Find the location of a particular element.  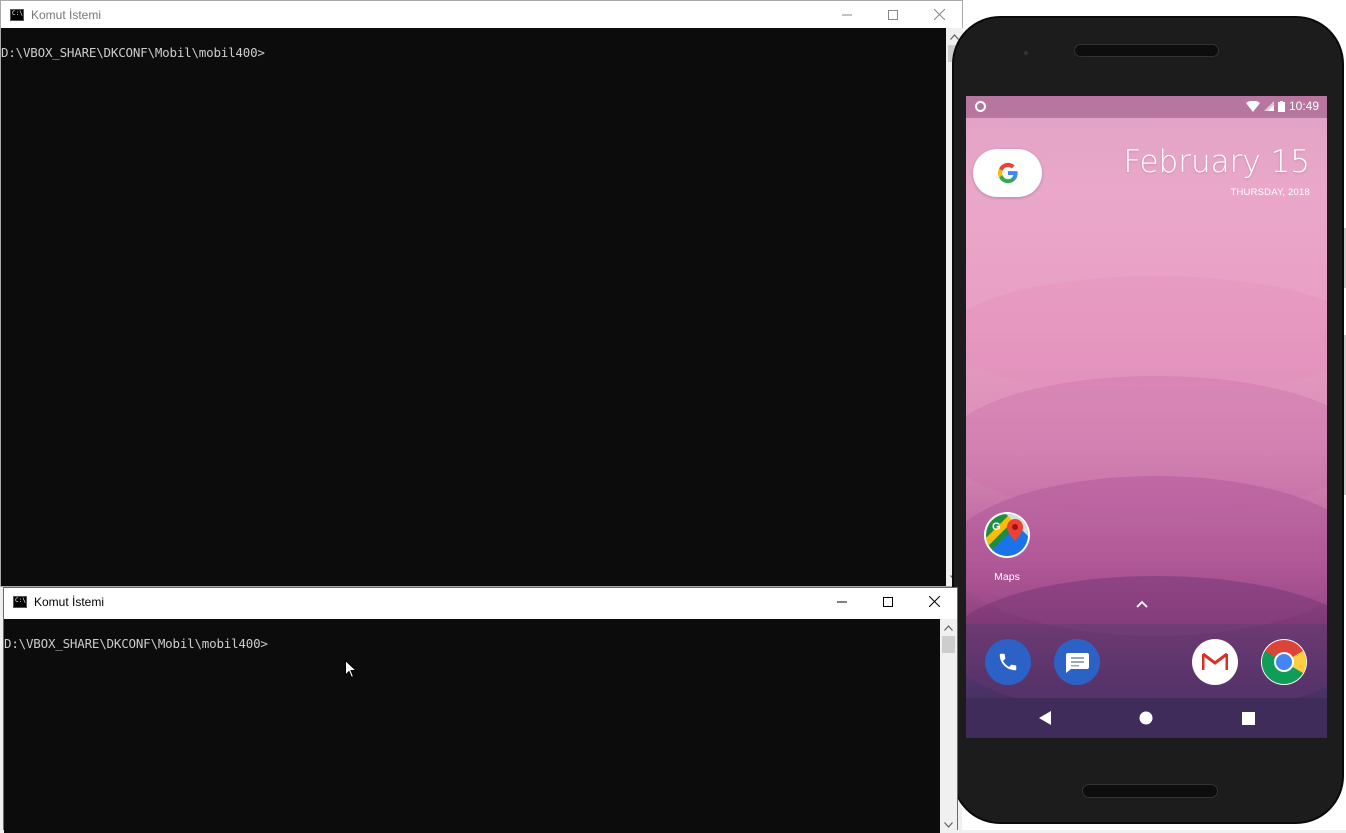

battery-icon is located at coordinates (1281, 106).